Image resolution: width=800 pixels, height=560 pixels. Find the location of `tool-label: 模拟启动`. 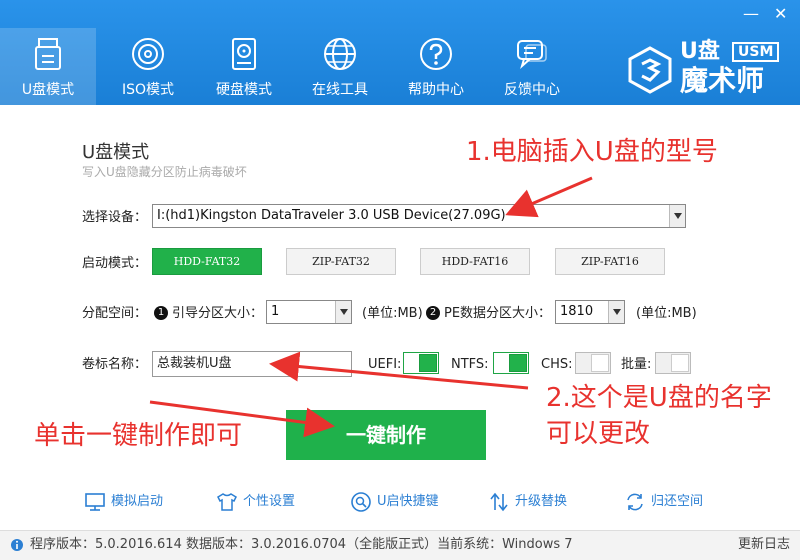

tool-label: 模拟启动 is located at coordinates (137, 501).